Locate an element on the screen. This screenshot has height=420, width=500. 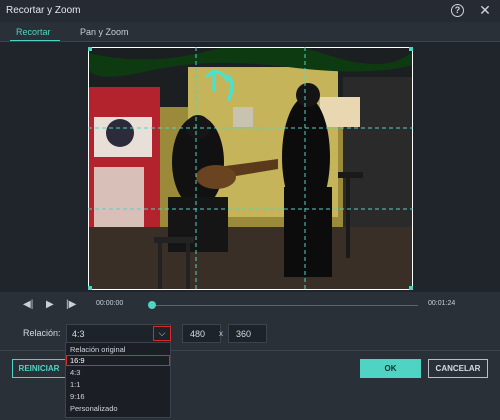
ratio-selected-value: 4:3 is located at coordinates (78, 334).